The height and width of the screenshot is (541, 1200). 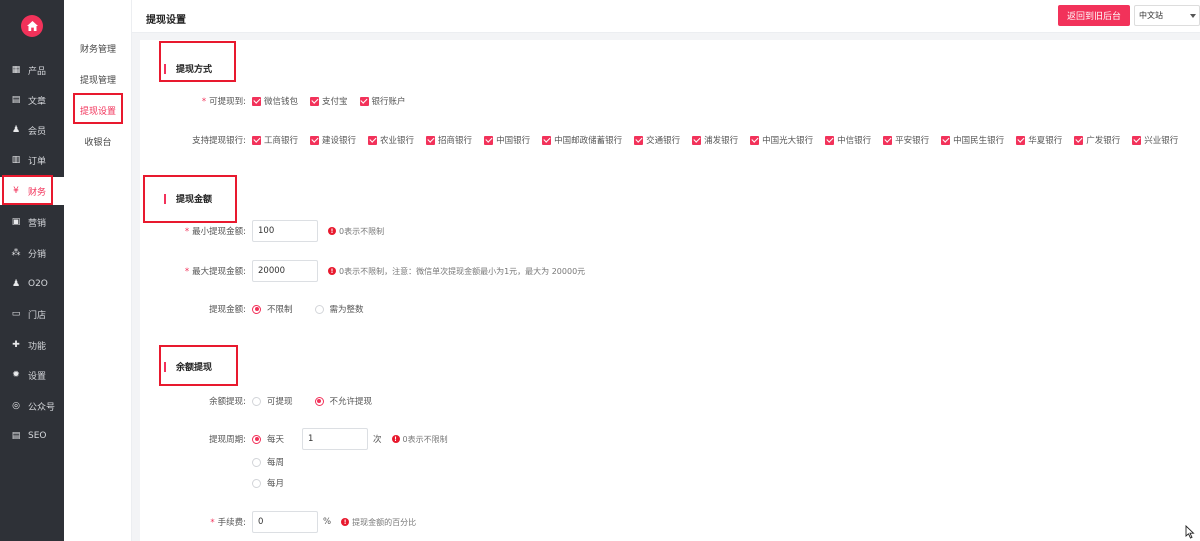 What do you see at coordinates (16, 284) in the screenshot?
I see `o2o-user-icon: ♟` at bounding box center [16, 284].